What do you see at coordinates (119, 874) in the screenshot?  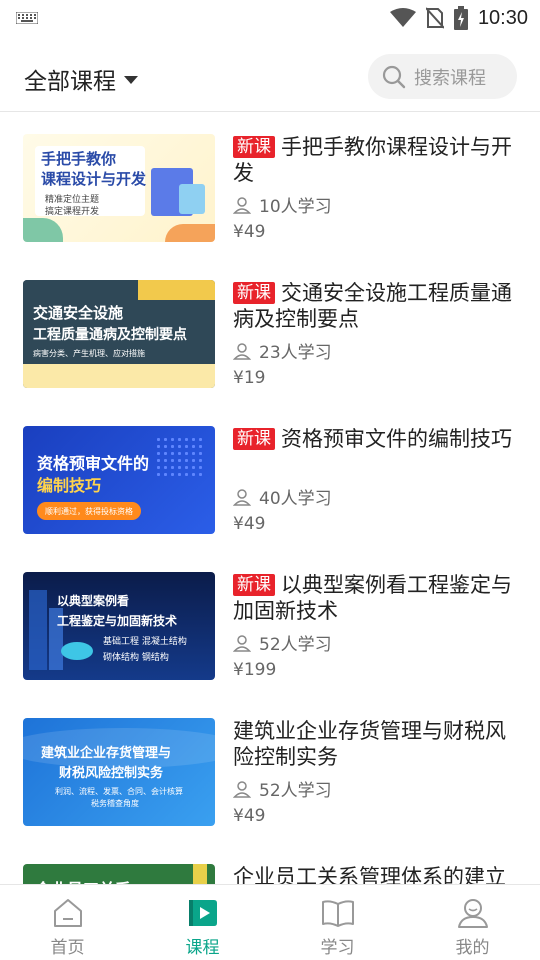 I see `course-thumbnail: 企业员工关系` at bounding box center [119, 874].